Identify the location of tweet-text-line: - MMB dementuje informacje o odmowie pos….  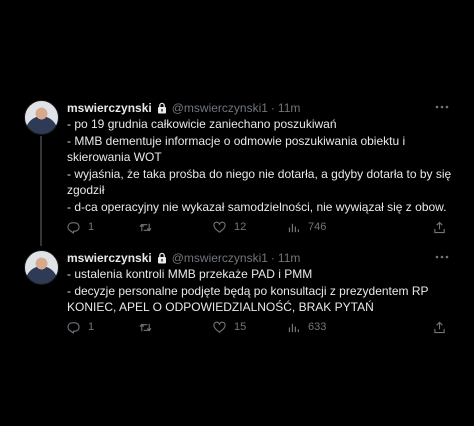
(236, 140).